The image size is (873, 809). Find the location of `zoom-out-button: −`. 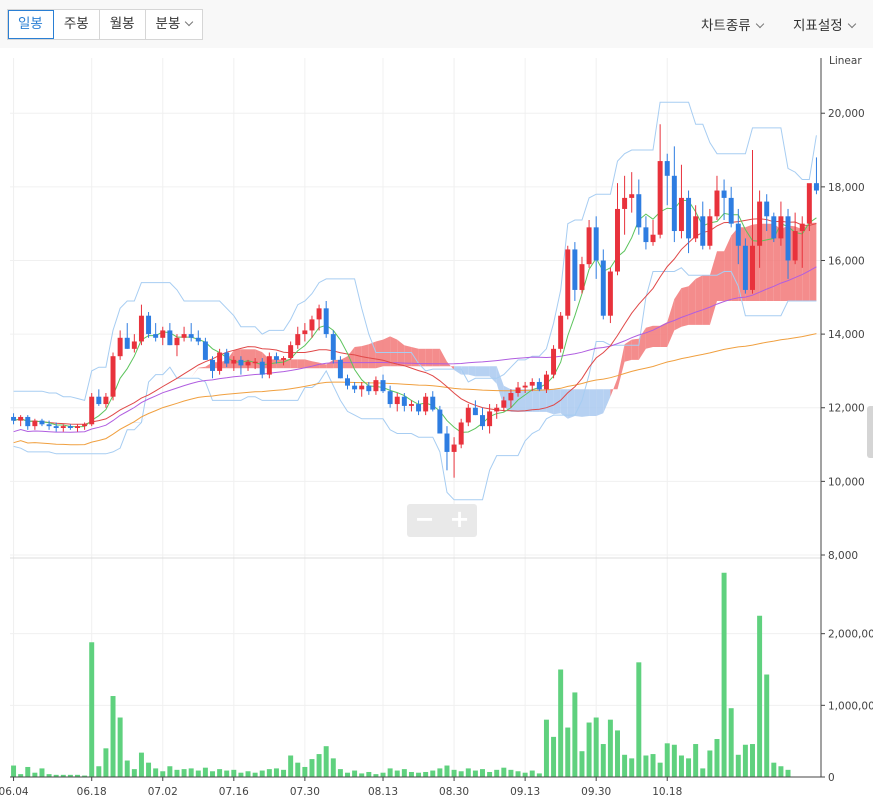

zoom-out-button: − is located at coordinates (424, 520).